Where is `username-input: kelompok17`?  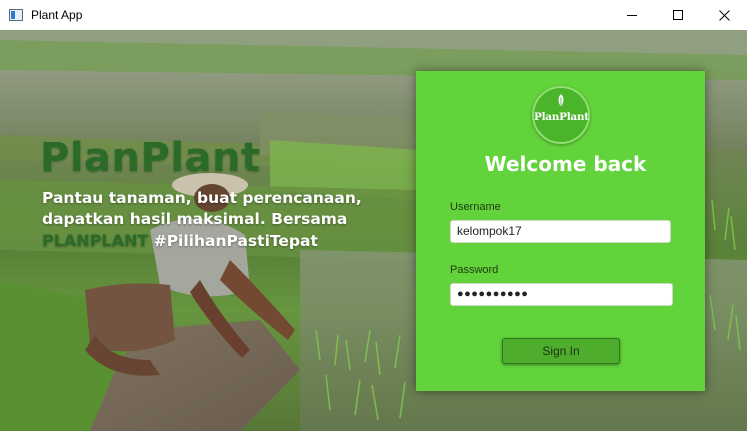
username-input: kelompok17 is located at coordinates (560, 231).